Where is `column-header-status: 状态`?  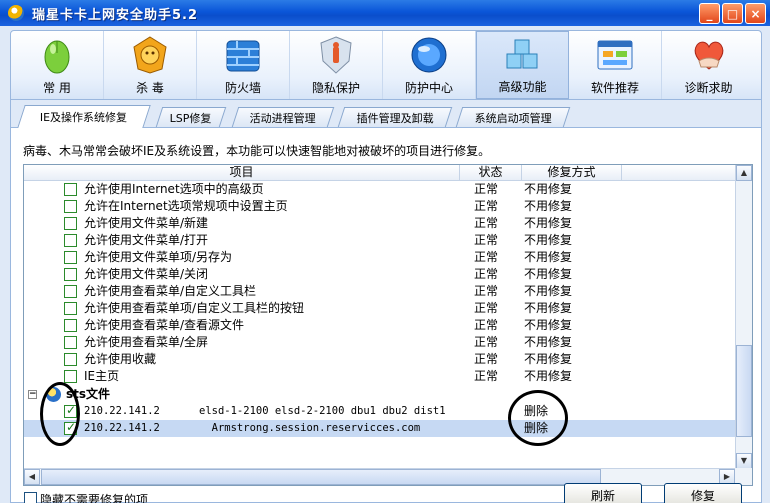
column-header-status: 状态 is located at coordinates (491, 173).